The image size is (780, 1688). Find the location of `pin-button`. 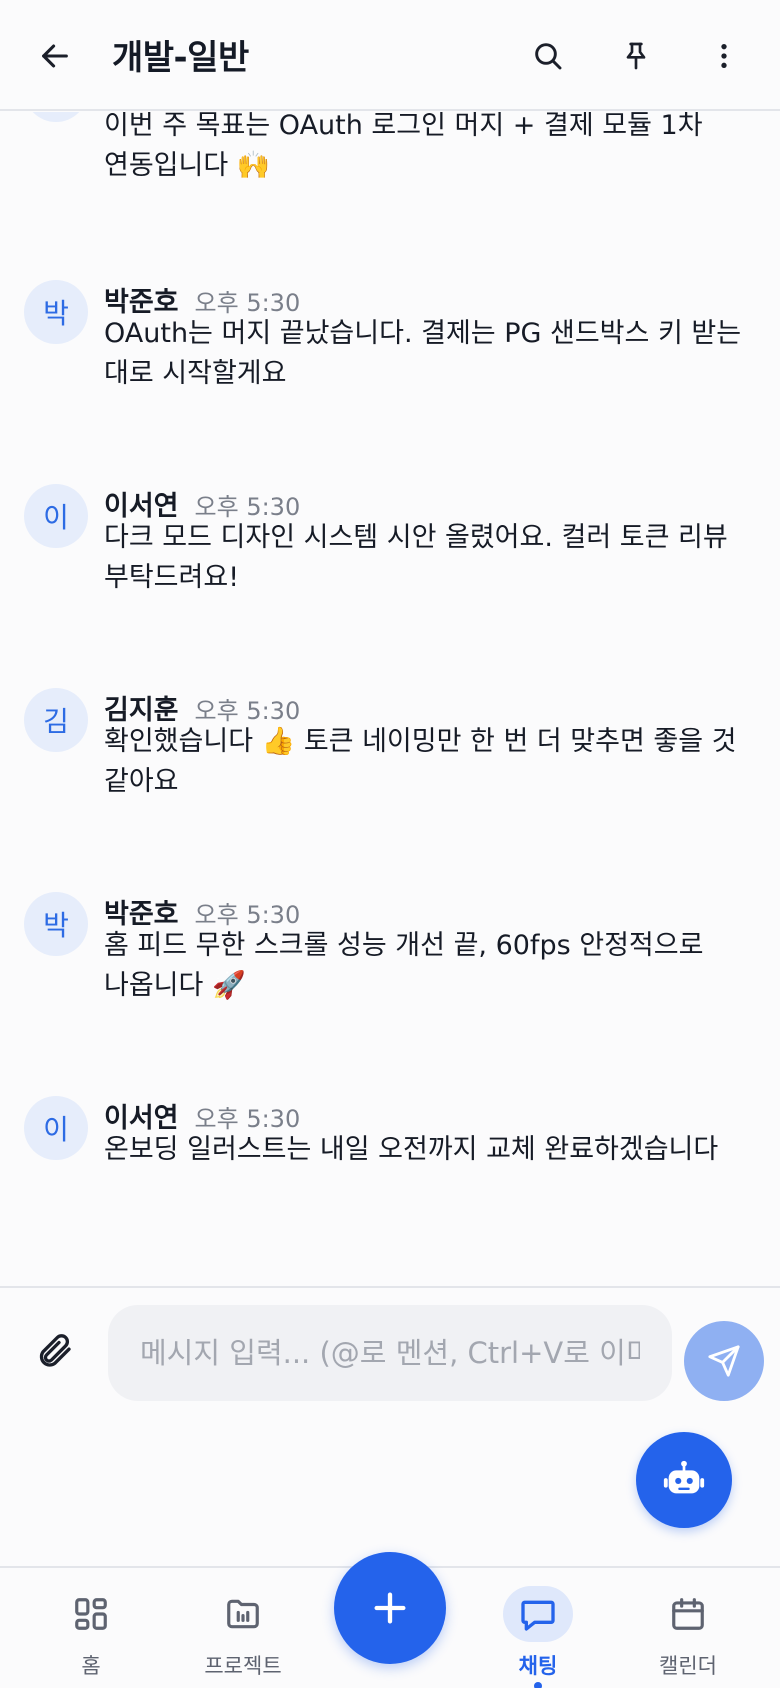

pin-button is located at coordinates (636, 56).